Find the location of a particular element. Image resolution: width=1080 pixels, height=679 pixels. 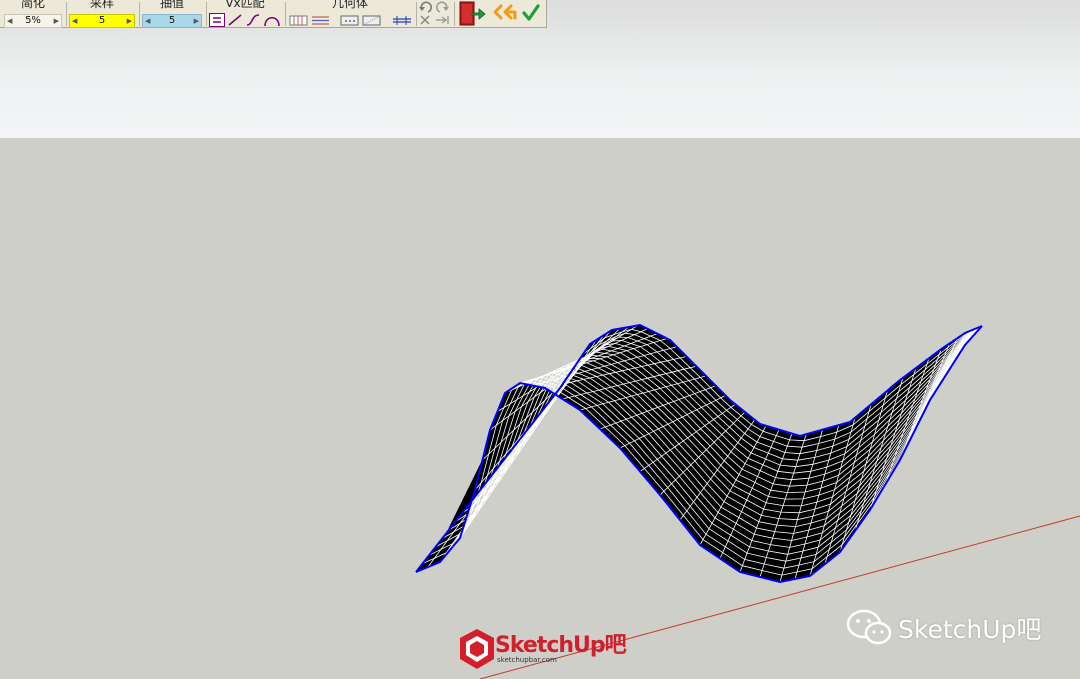

sample-group: 采样 ◀ 5 ▶ is located at coordinates (102, 14).